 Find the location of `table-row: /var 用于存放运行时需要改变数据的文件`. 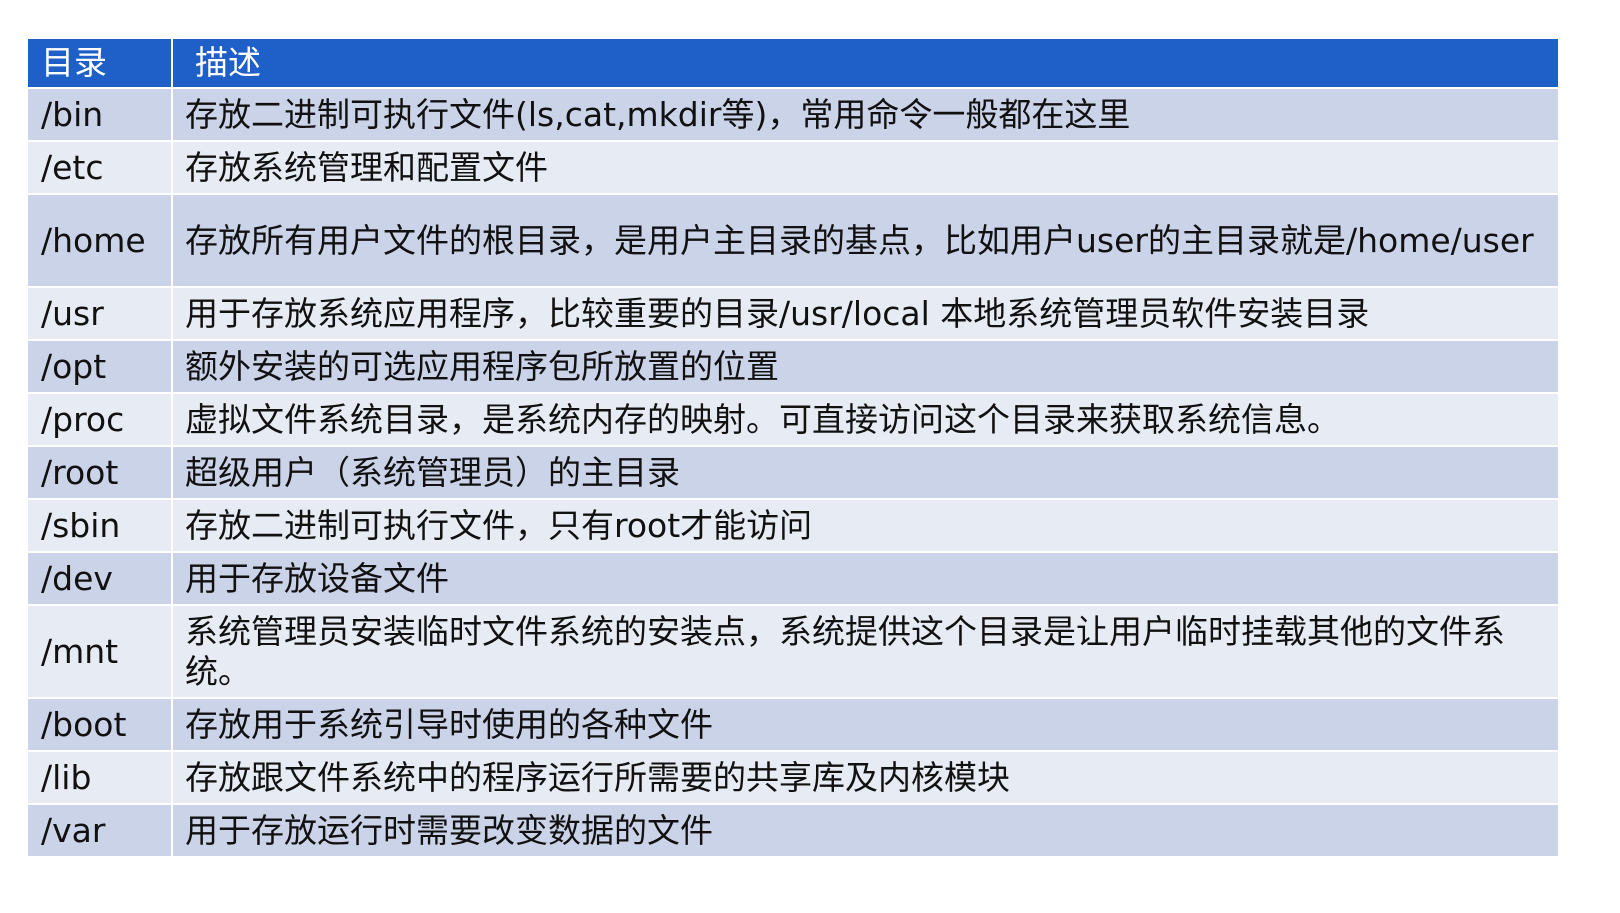

table-row: /var 用于存放运行时需要改变数据的文件 is located at coordinates (793, 830).